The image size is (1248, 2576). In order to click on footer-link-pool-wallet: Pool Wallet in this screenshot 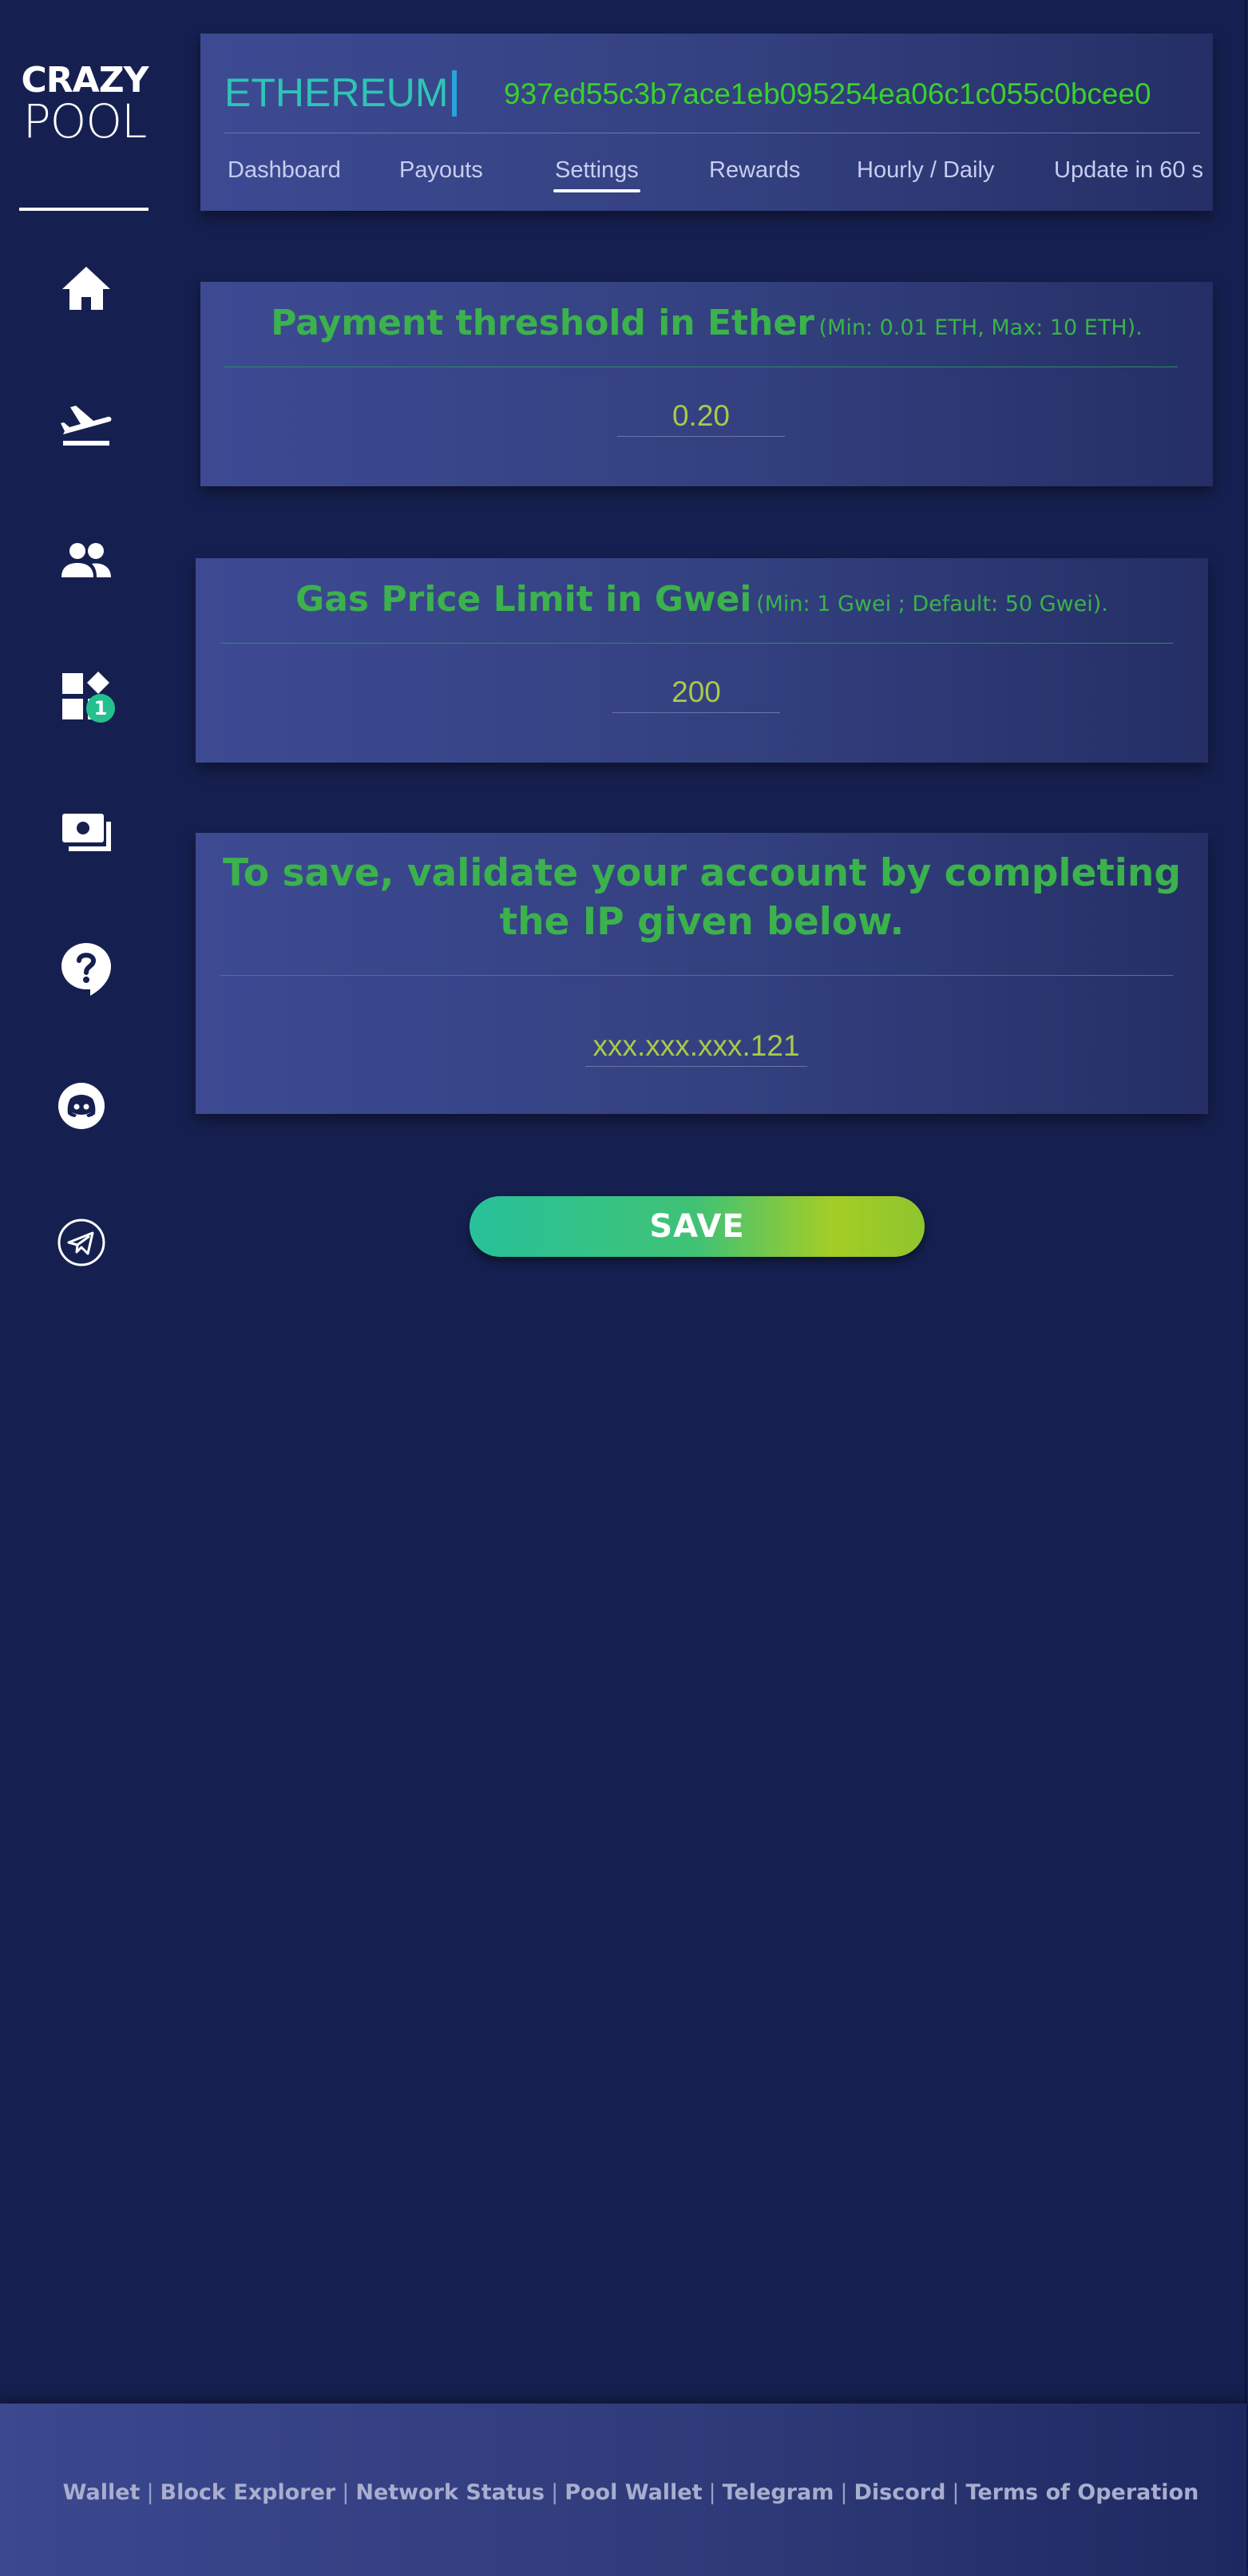, I will do `click(633, 2492)`.